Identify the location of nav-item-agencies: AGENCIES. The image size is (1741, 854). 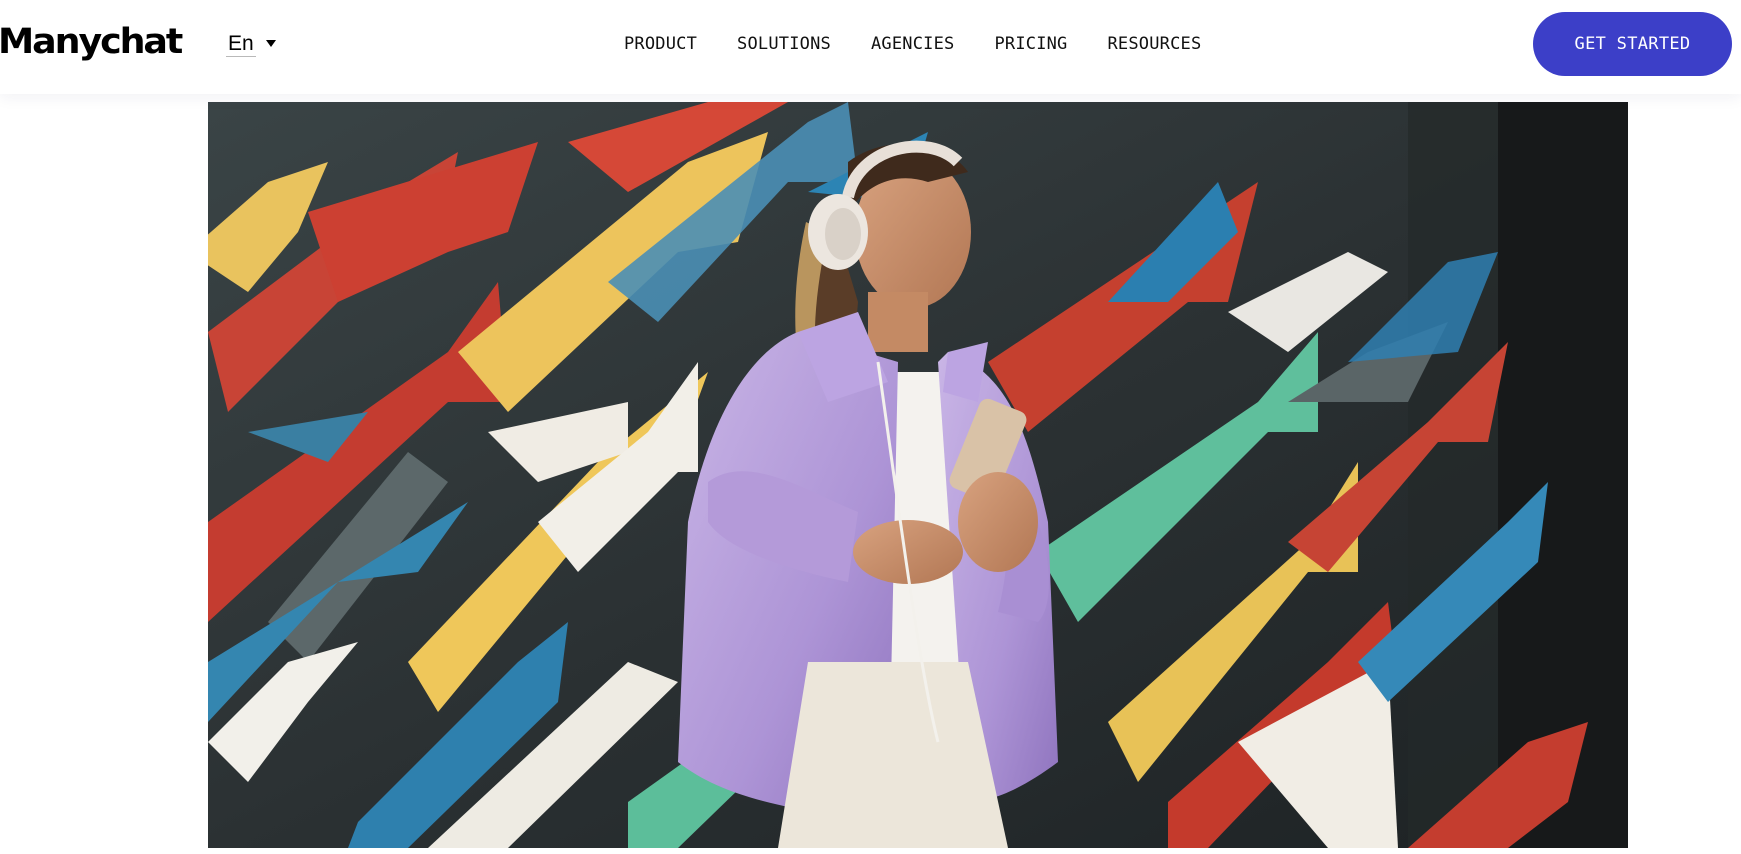
(912, 44).